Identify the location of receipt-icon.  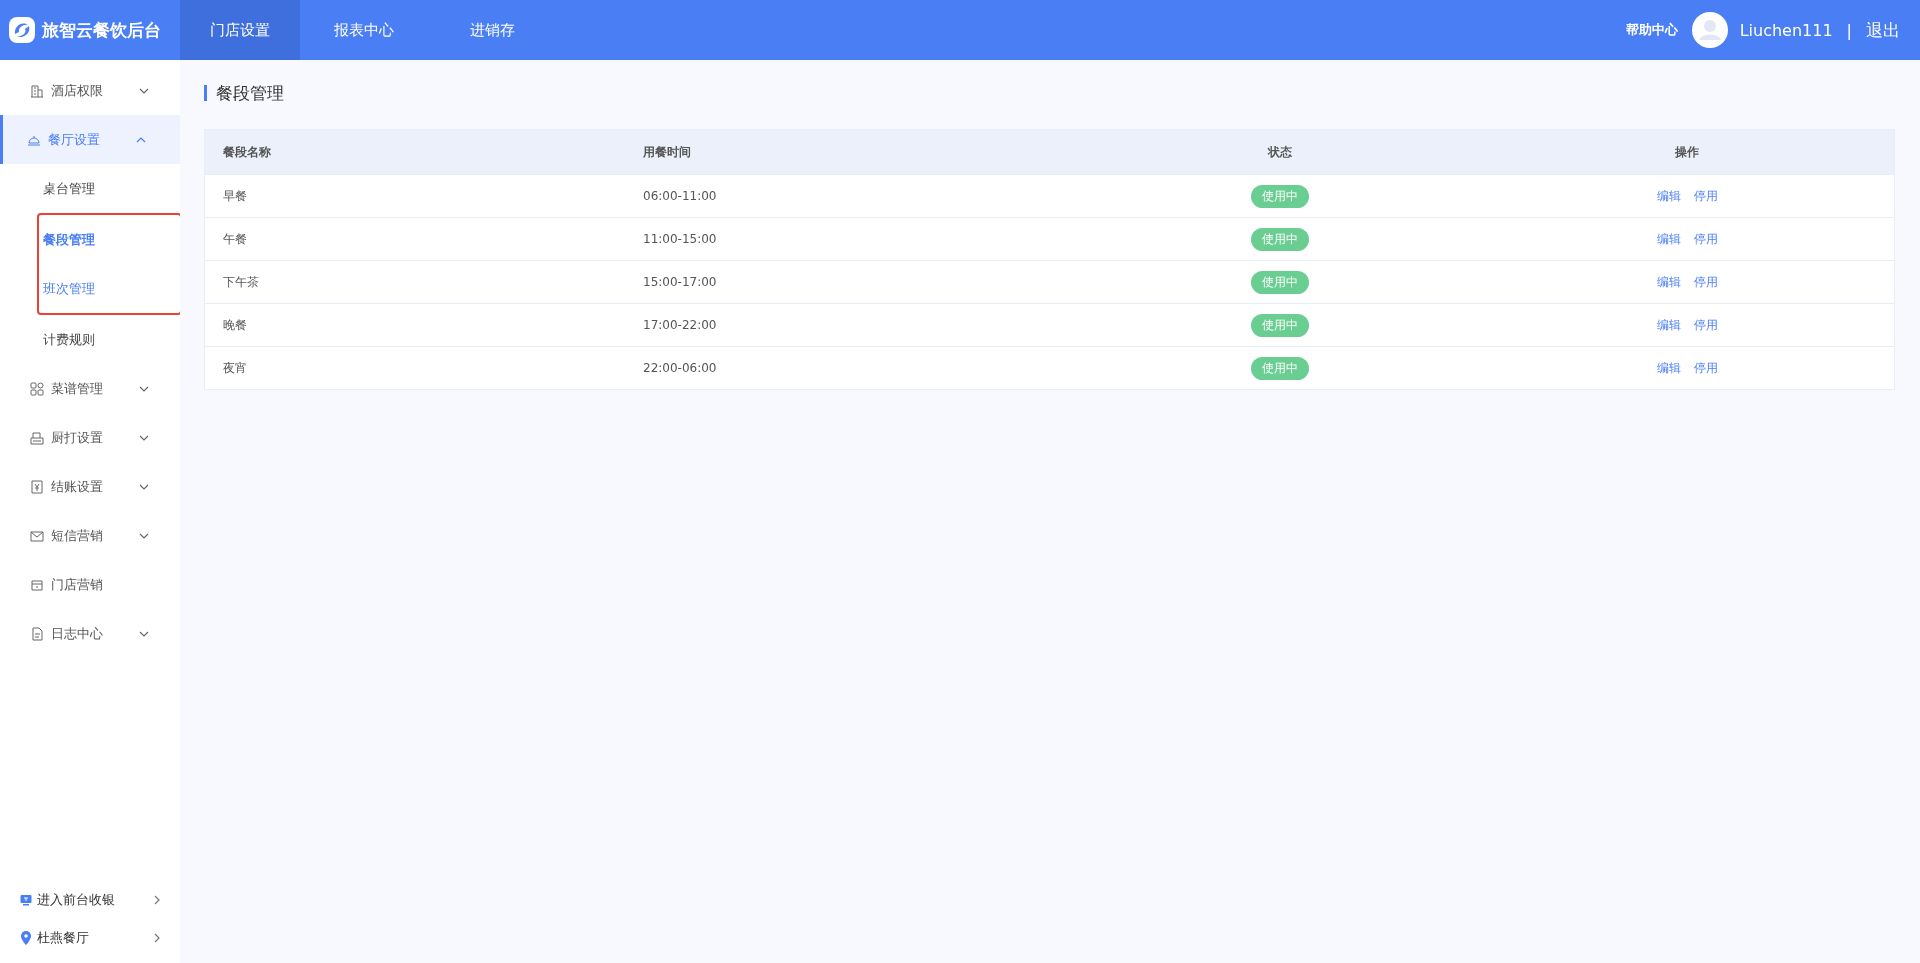
(37, 486).